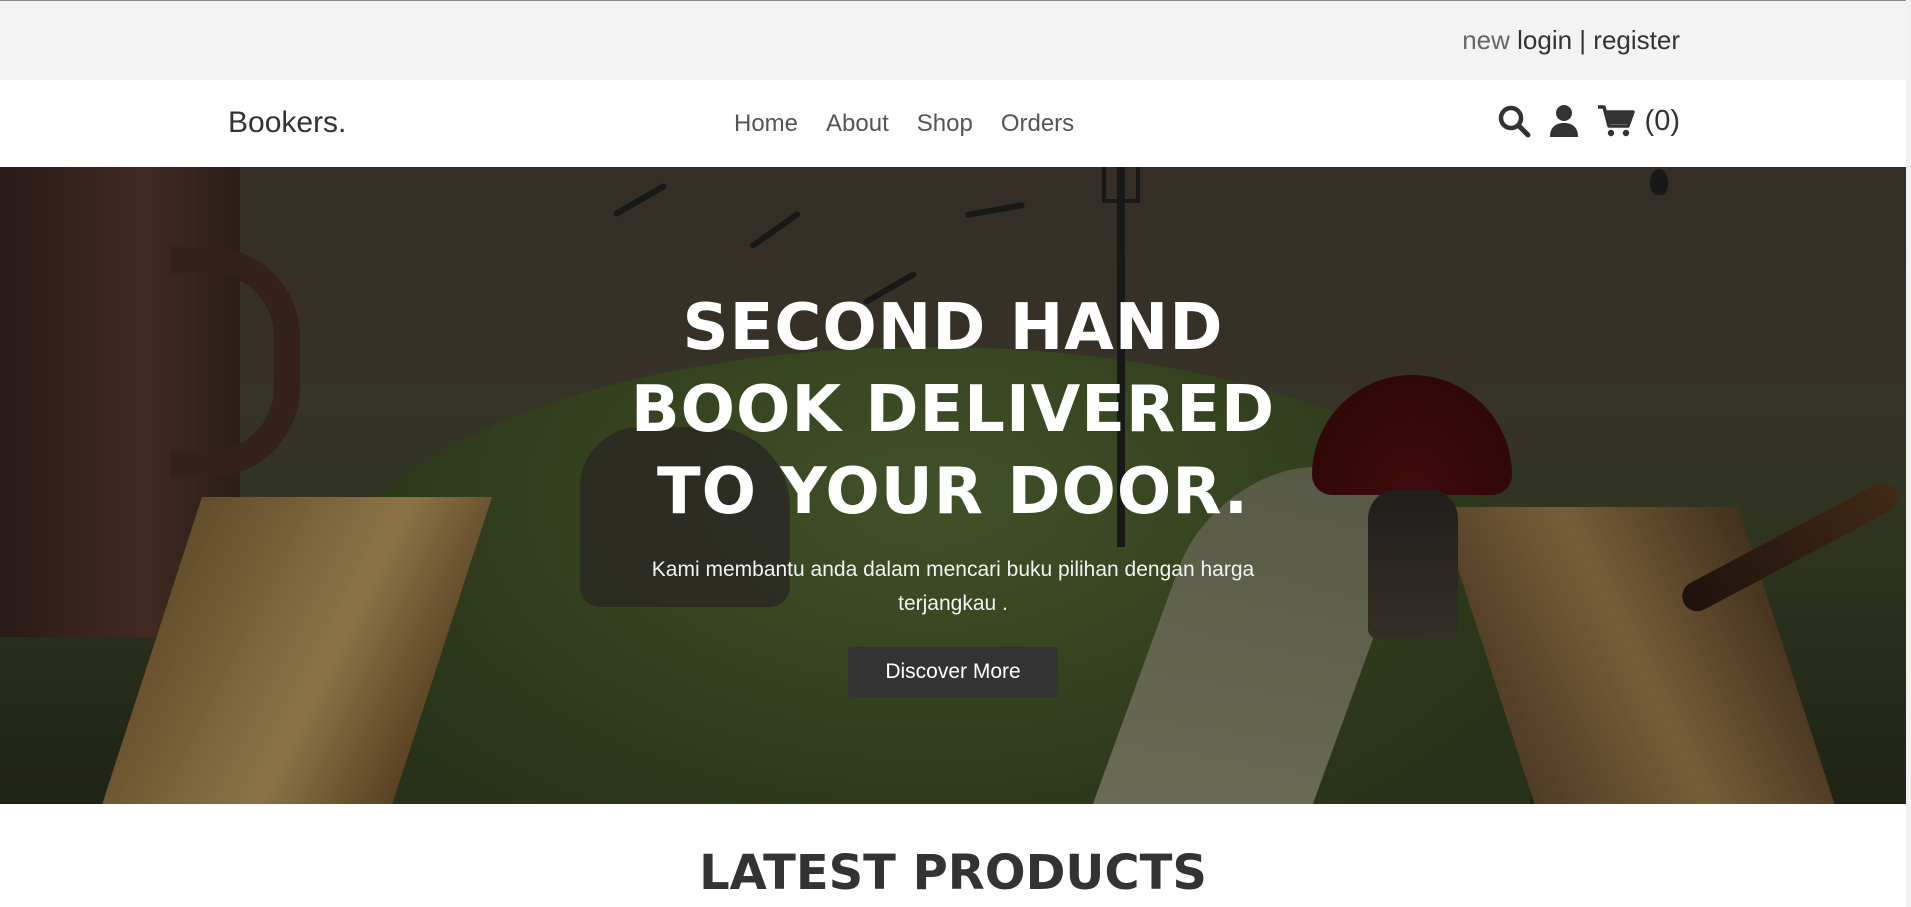 The image size is (1911, 907). What do you see at coordinates (857, 124) in the screenshot?
I see `nav-about: About` at bounding box center [857, 124].